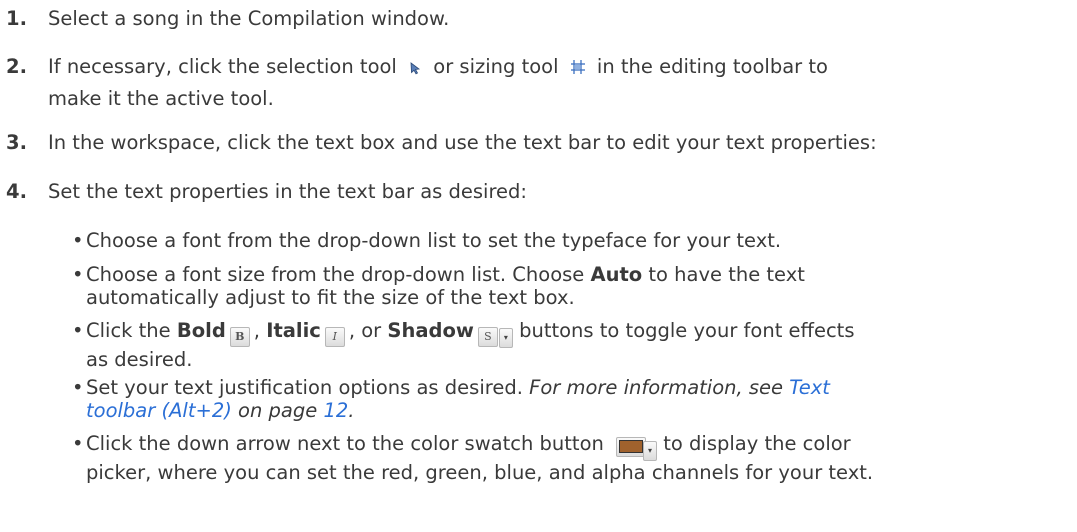 This screenshot has height=532, width=1077. Describe the element at coordinates (578, 69) in the screenshot. I see `sizing-tool-icon` at that location.